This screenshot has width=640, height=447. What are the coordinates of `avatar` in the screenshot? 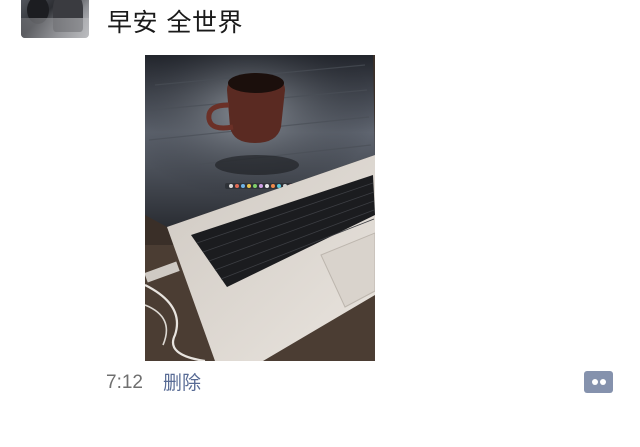 It's located at (55, 19).